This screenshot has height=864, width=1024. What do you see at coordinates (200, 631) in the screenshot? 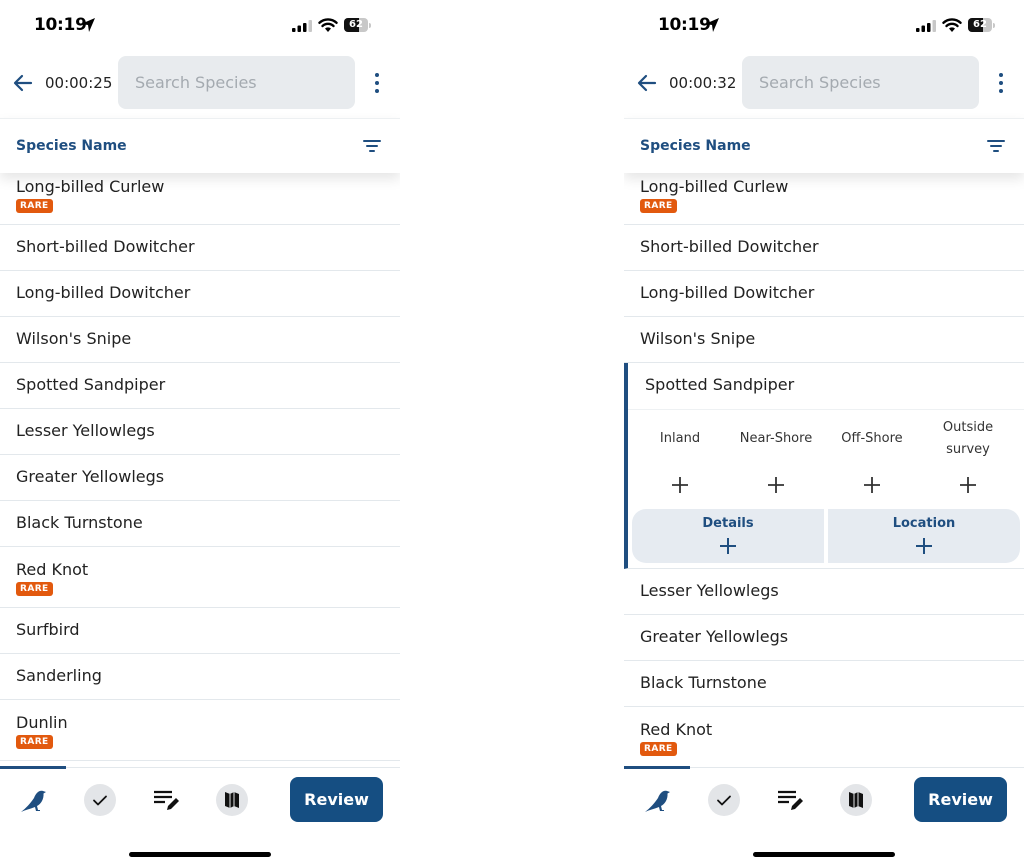
I see `species-row: Surfbird` at bounding box center [200, 631].